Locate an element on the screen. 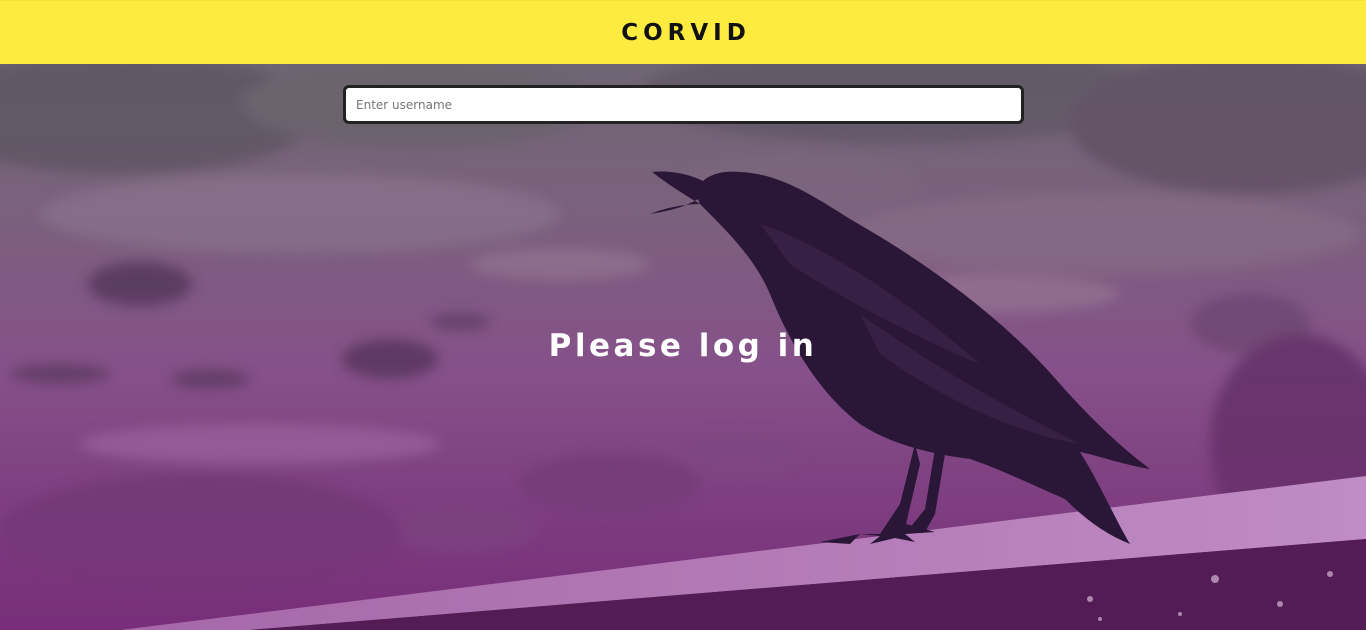 Image resolution: width=1366 pixels, height=630 pixels. brand-logo: CORVID is located at coordinates (686, 32).